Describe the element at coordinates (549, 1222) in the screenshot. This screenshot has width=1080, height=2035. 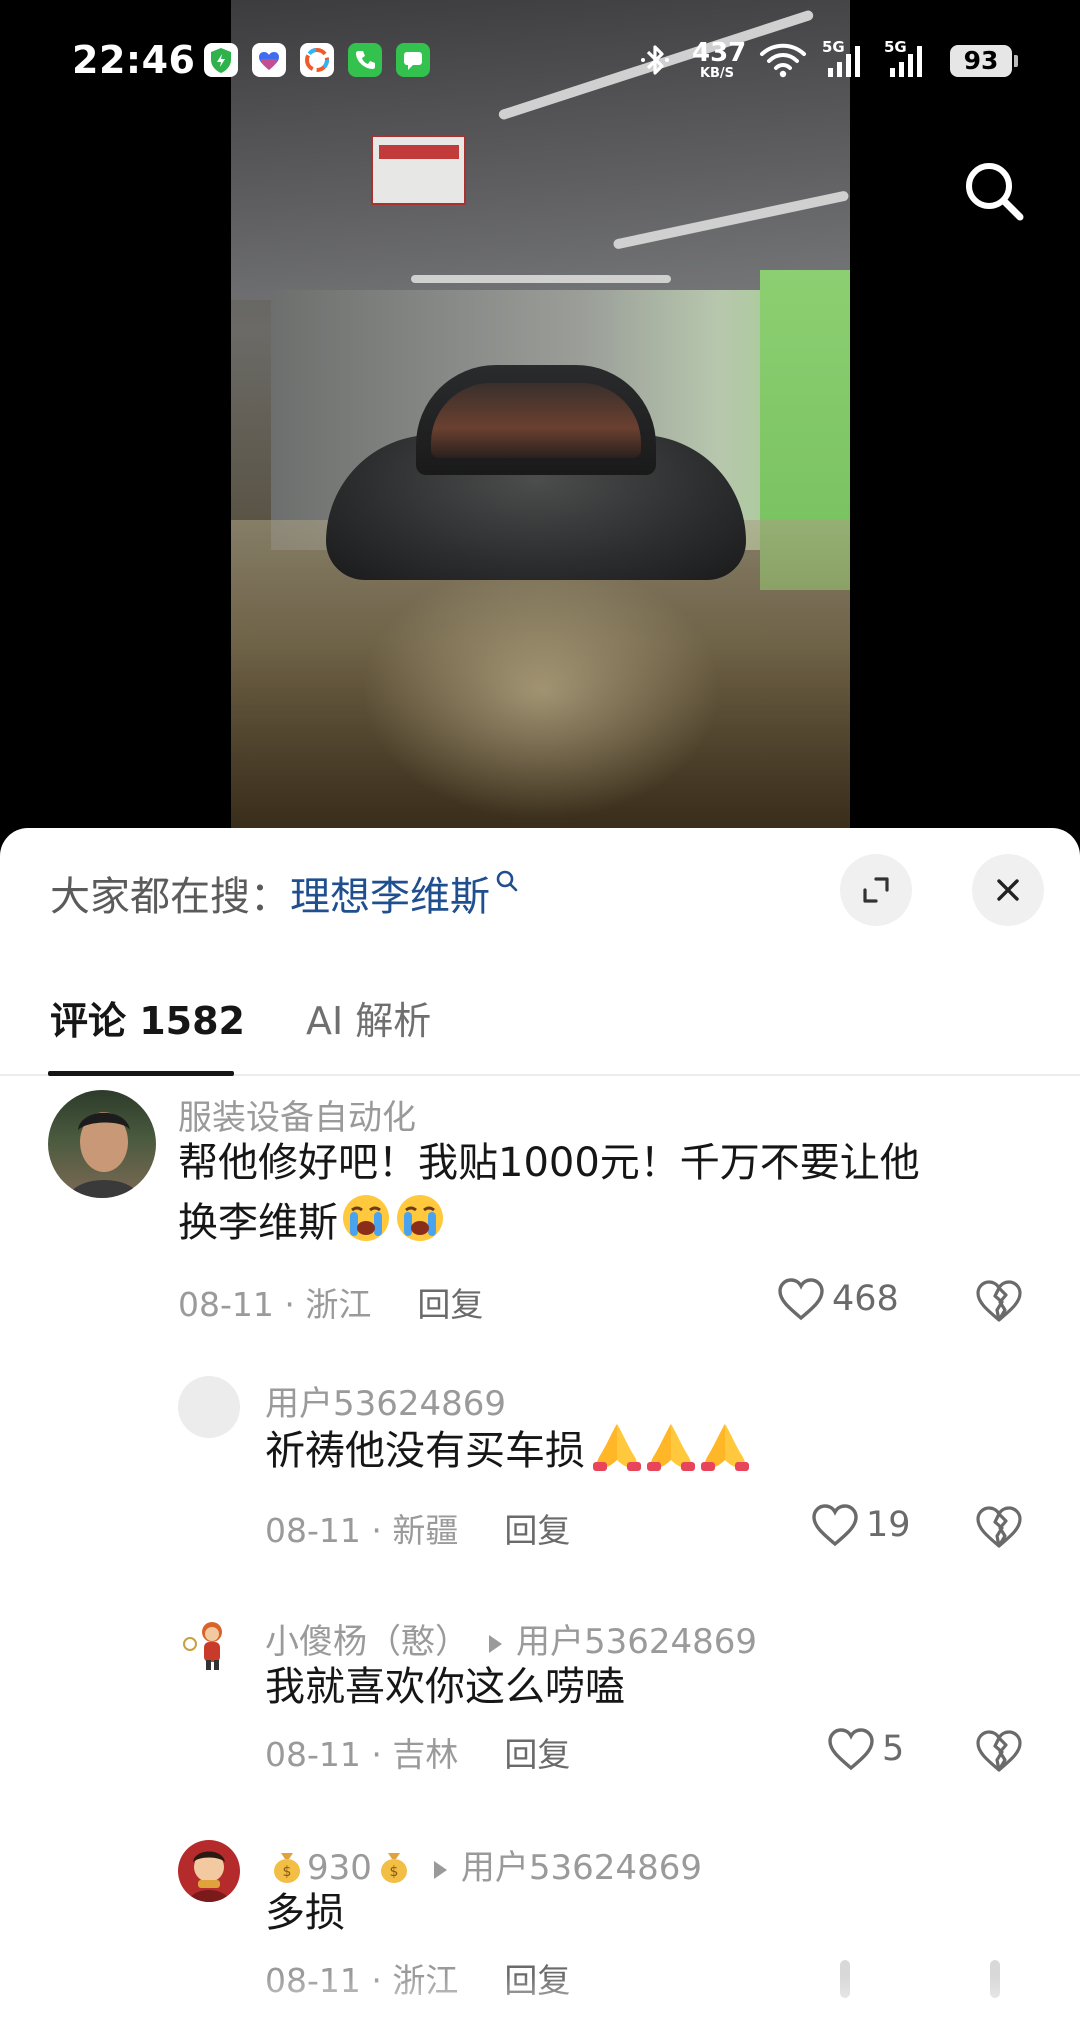
I see `comment-text-line-2: 换李维斯` at that location.